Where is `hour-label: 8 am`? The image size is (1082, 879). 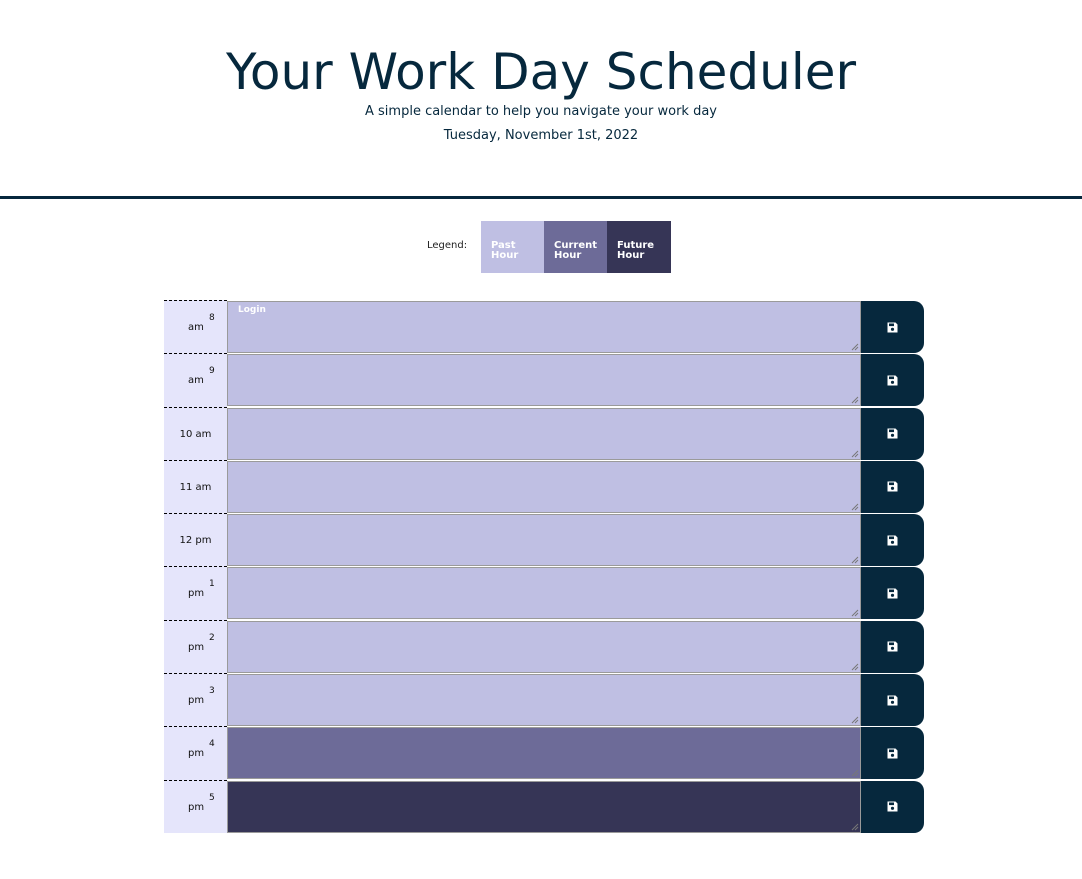
hour-label: 8 am is located at coordinates (195, 327).